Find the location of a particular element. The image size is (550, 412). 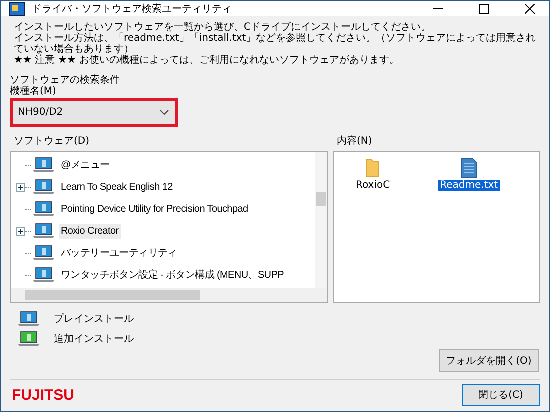

folder-icon is located at coordinates (373, 168).